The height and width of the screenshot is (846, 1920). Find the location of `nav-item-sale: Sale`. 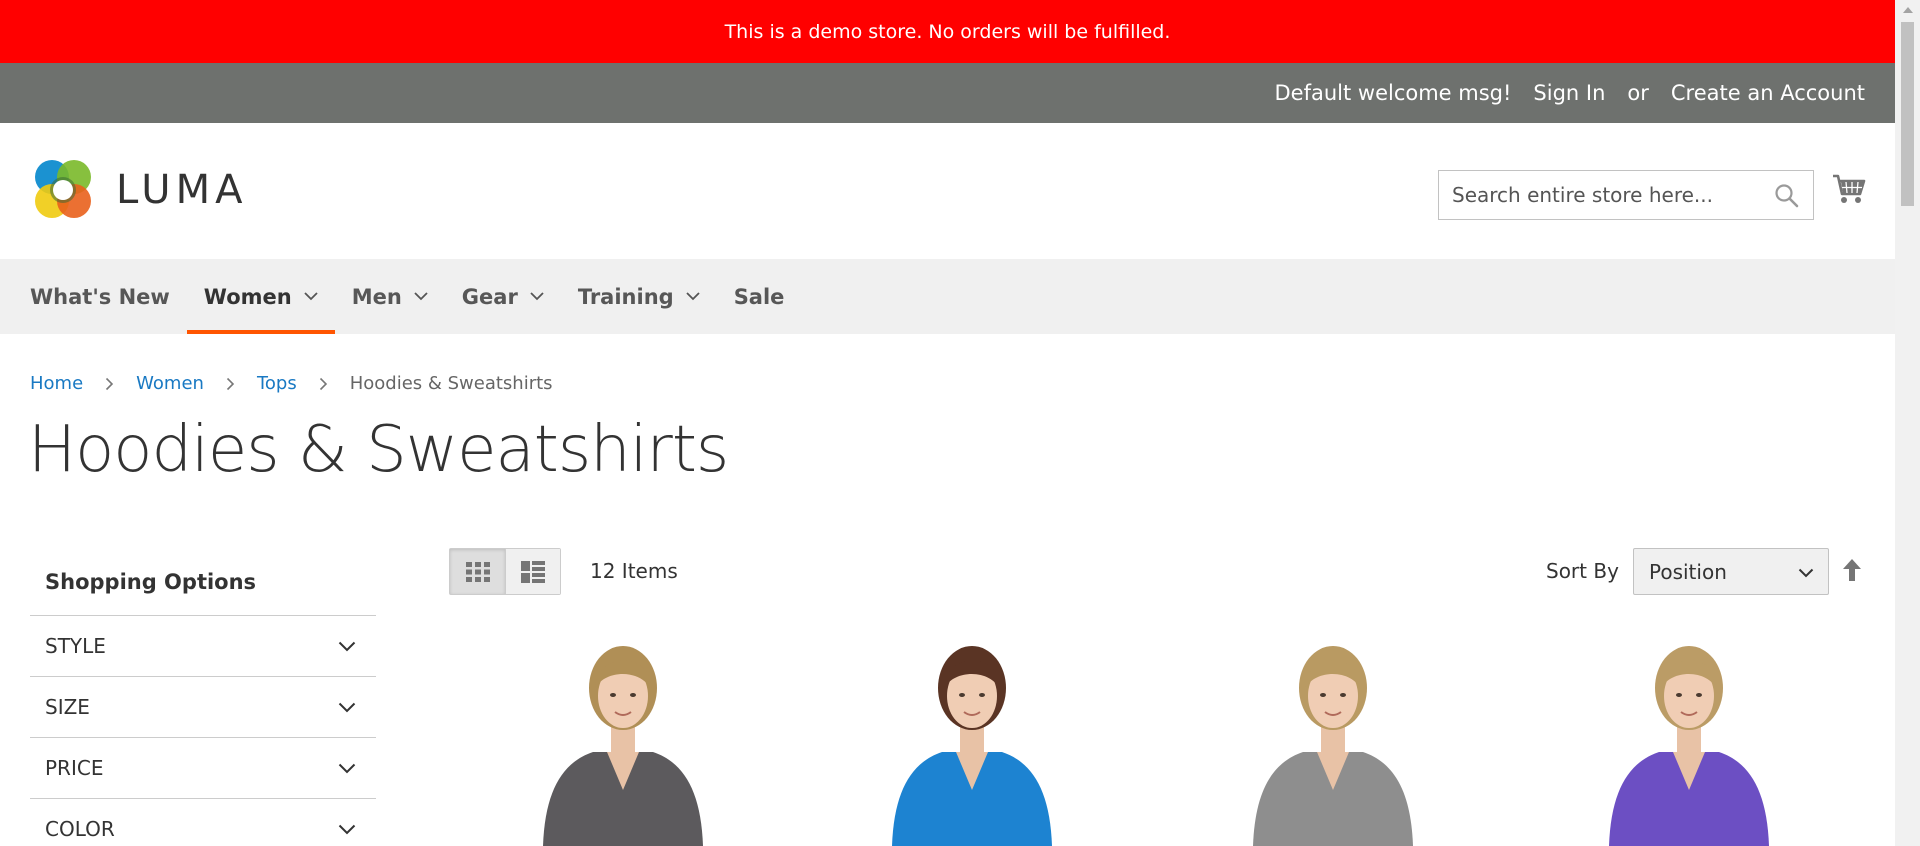

nav-item-sale: Sale is located at coordinates (759, 296).